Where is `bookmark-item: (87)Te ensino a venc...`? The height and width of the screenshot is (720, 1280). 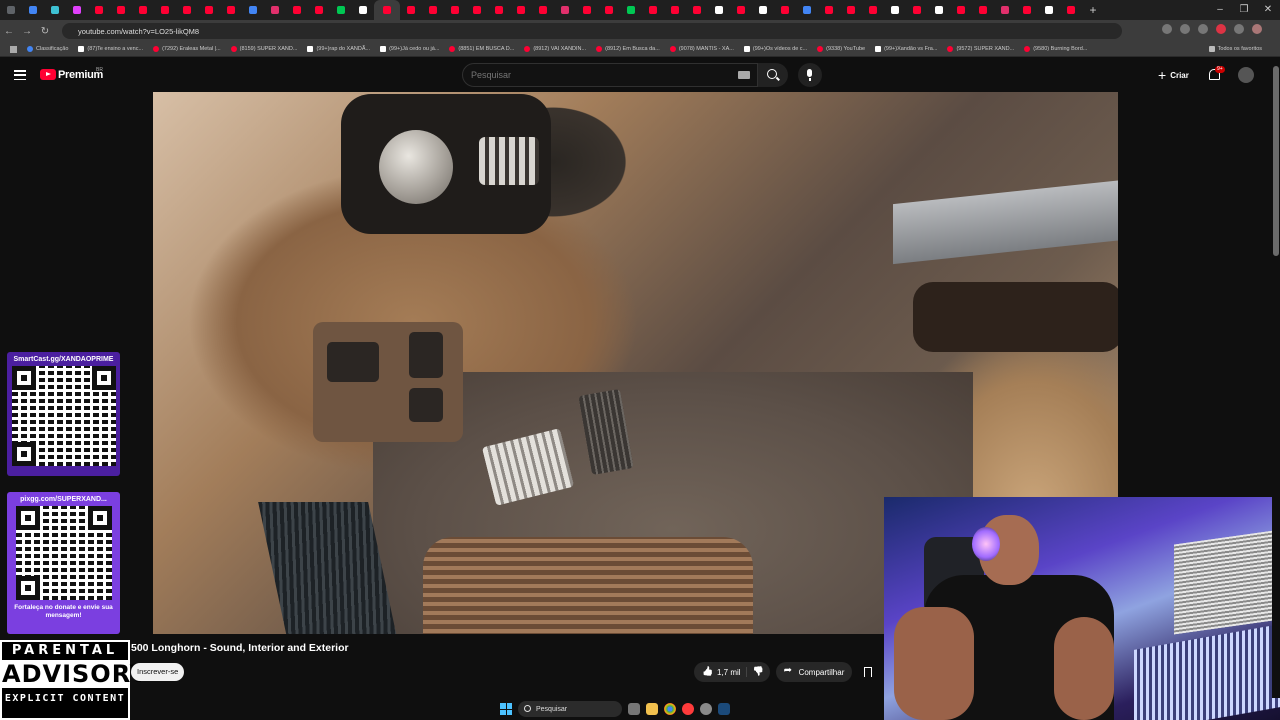
bookmark-item: (87)Te ensino a venc... is located at coordinates (110, 49).